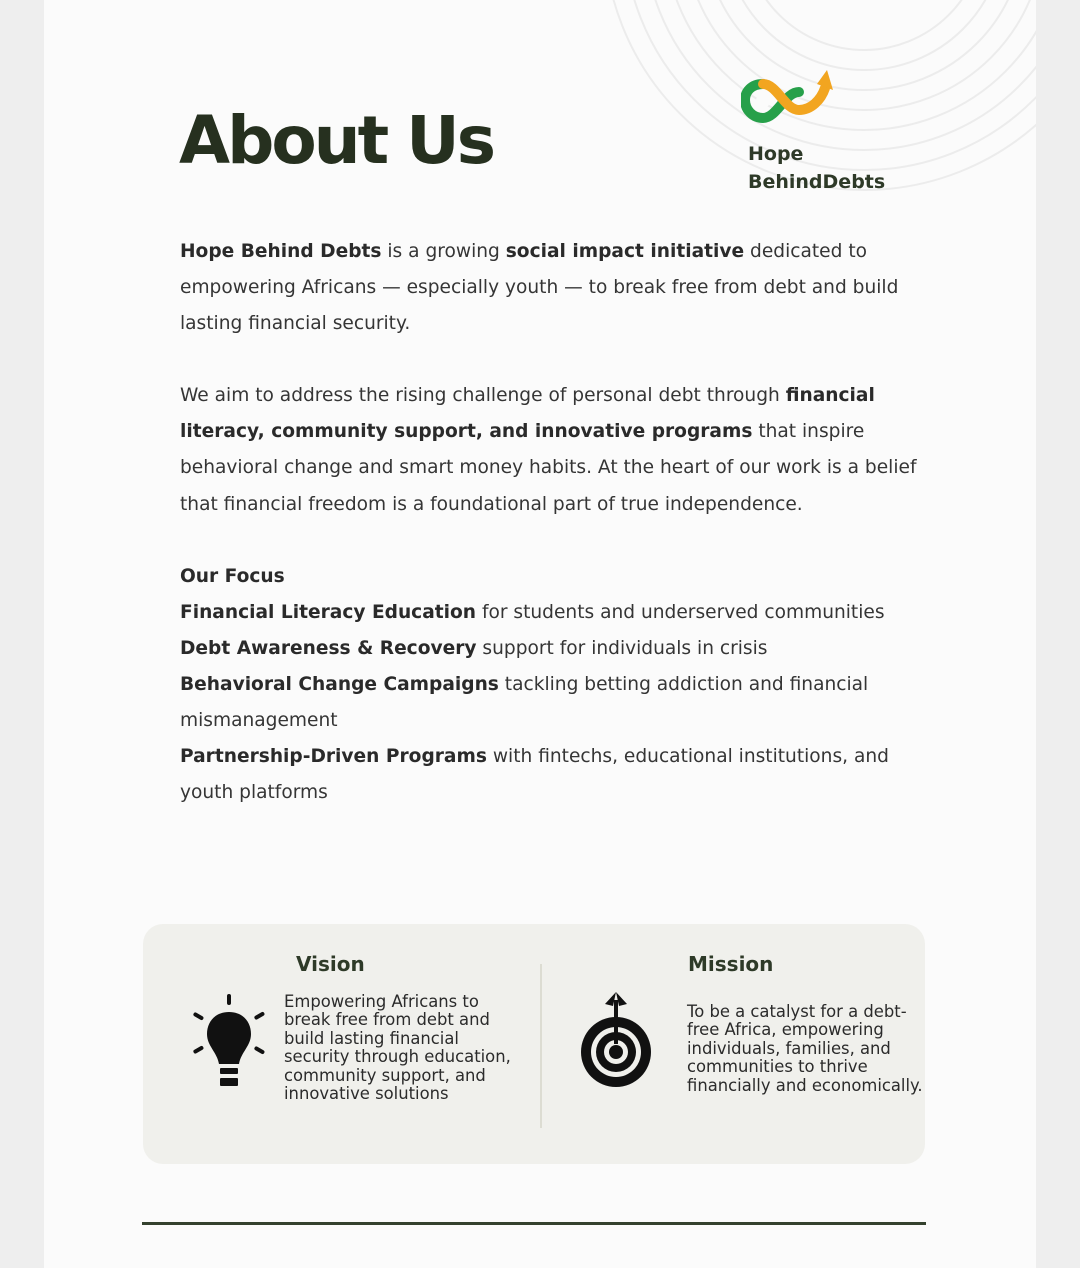  What do you see at coordinates (337, 140) in the screenshot?
I see `page-title: About Us` at bounding box center [337, 140].